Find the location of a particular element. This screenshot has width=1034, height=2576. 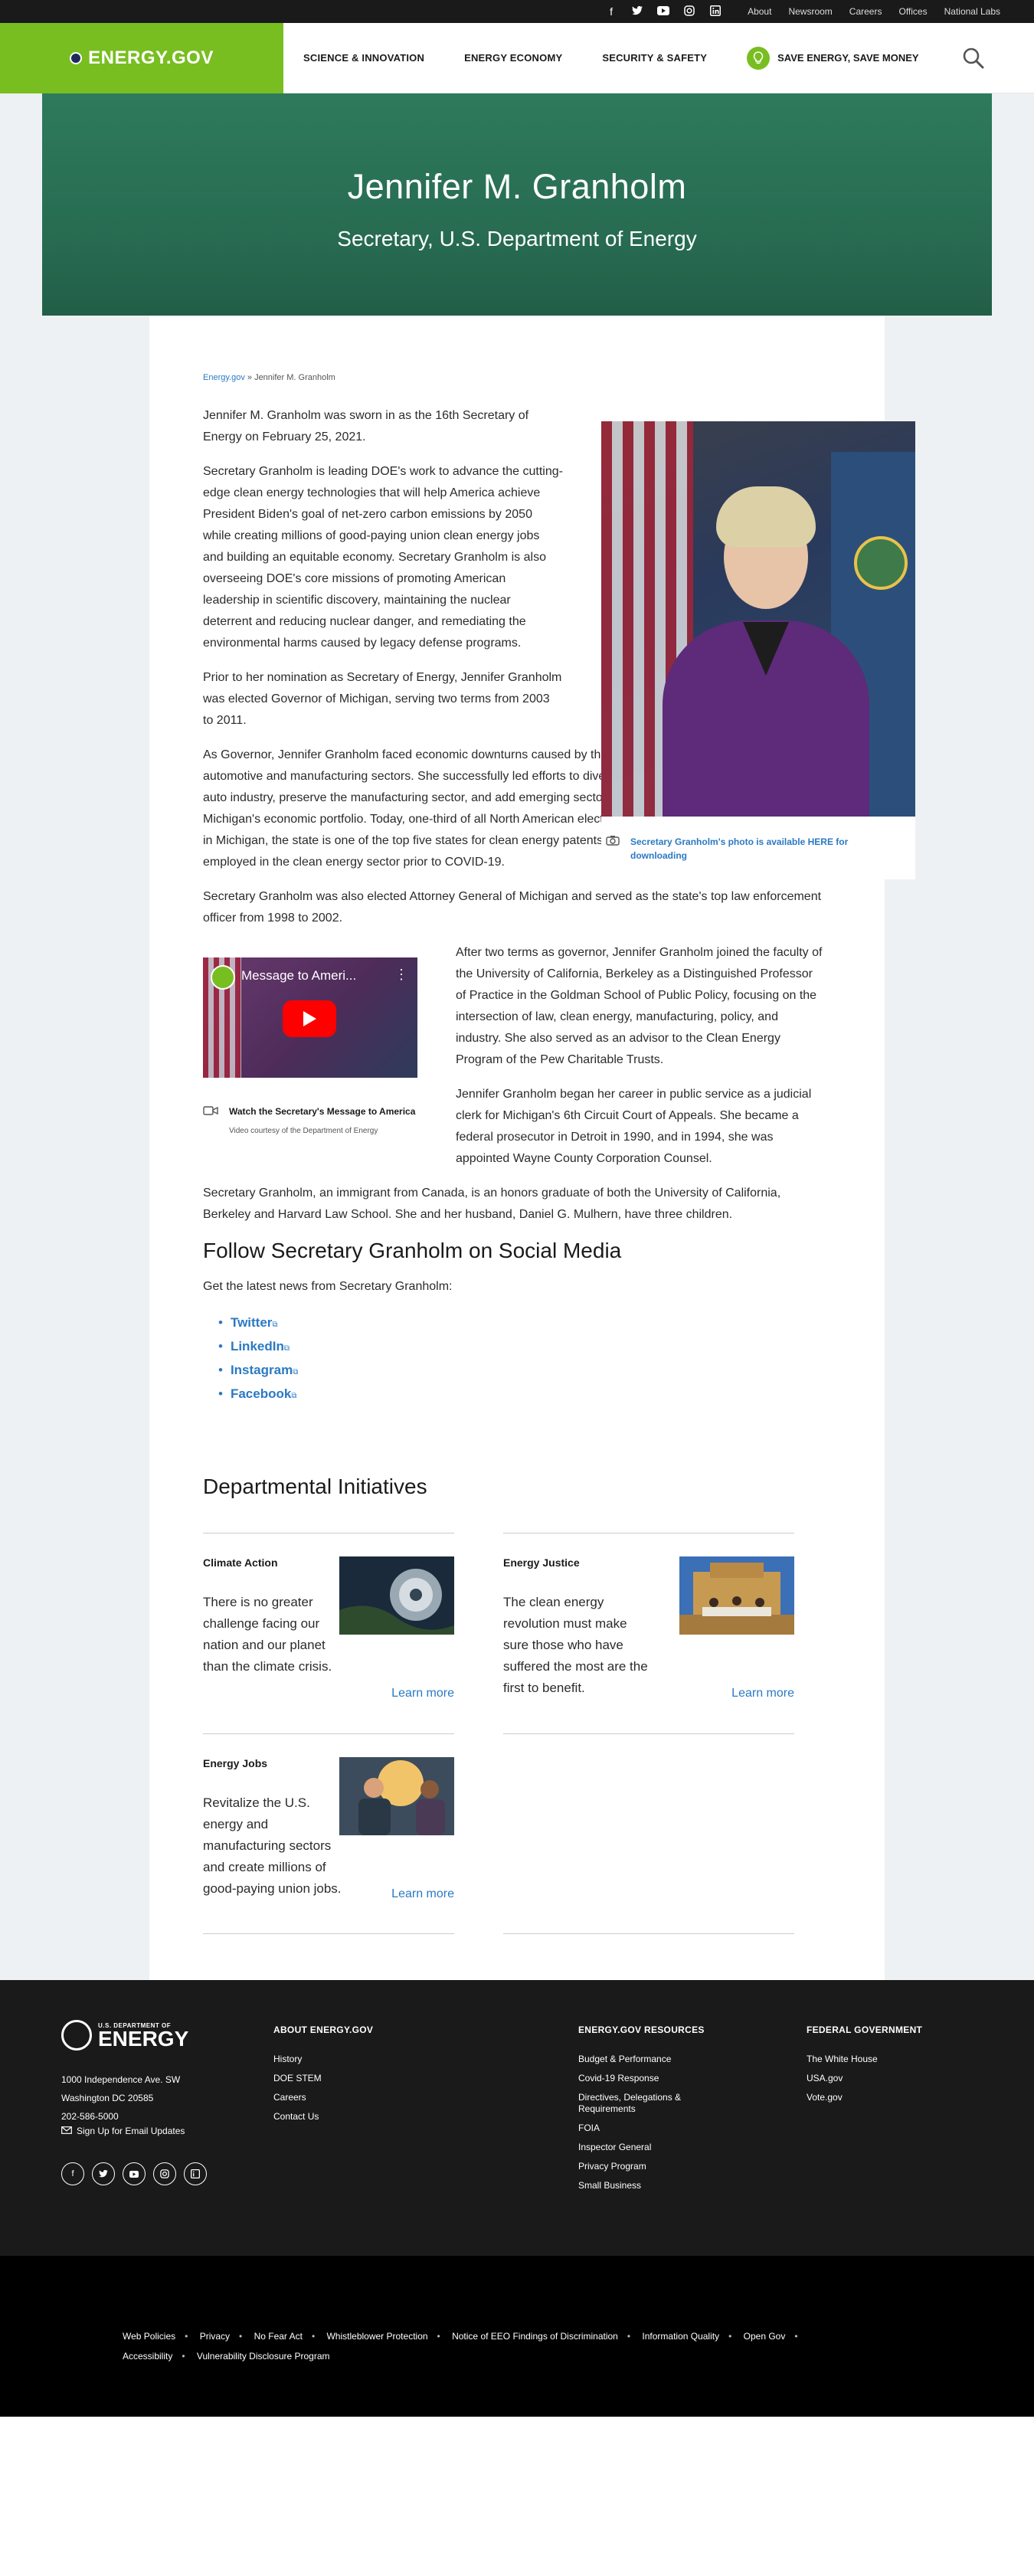

legal-link: Accessibility is located at coordinates (147, 2356).